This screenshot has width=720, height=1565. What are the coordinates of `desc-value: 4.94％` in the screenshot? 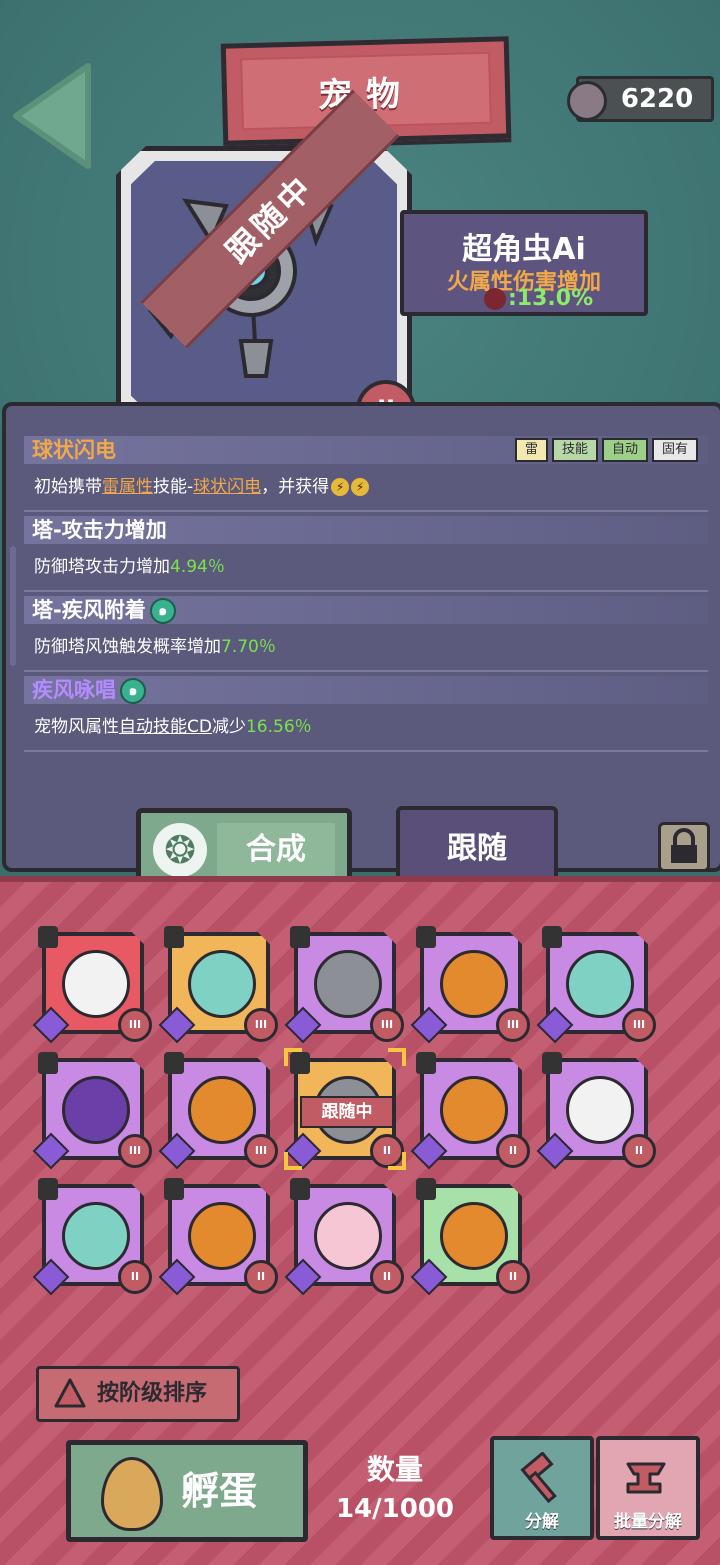 It's located at (197, 567).